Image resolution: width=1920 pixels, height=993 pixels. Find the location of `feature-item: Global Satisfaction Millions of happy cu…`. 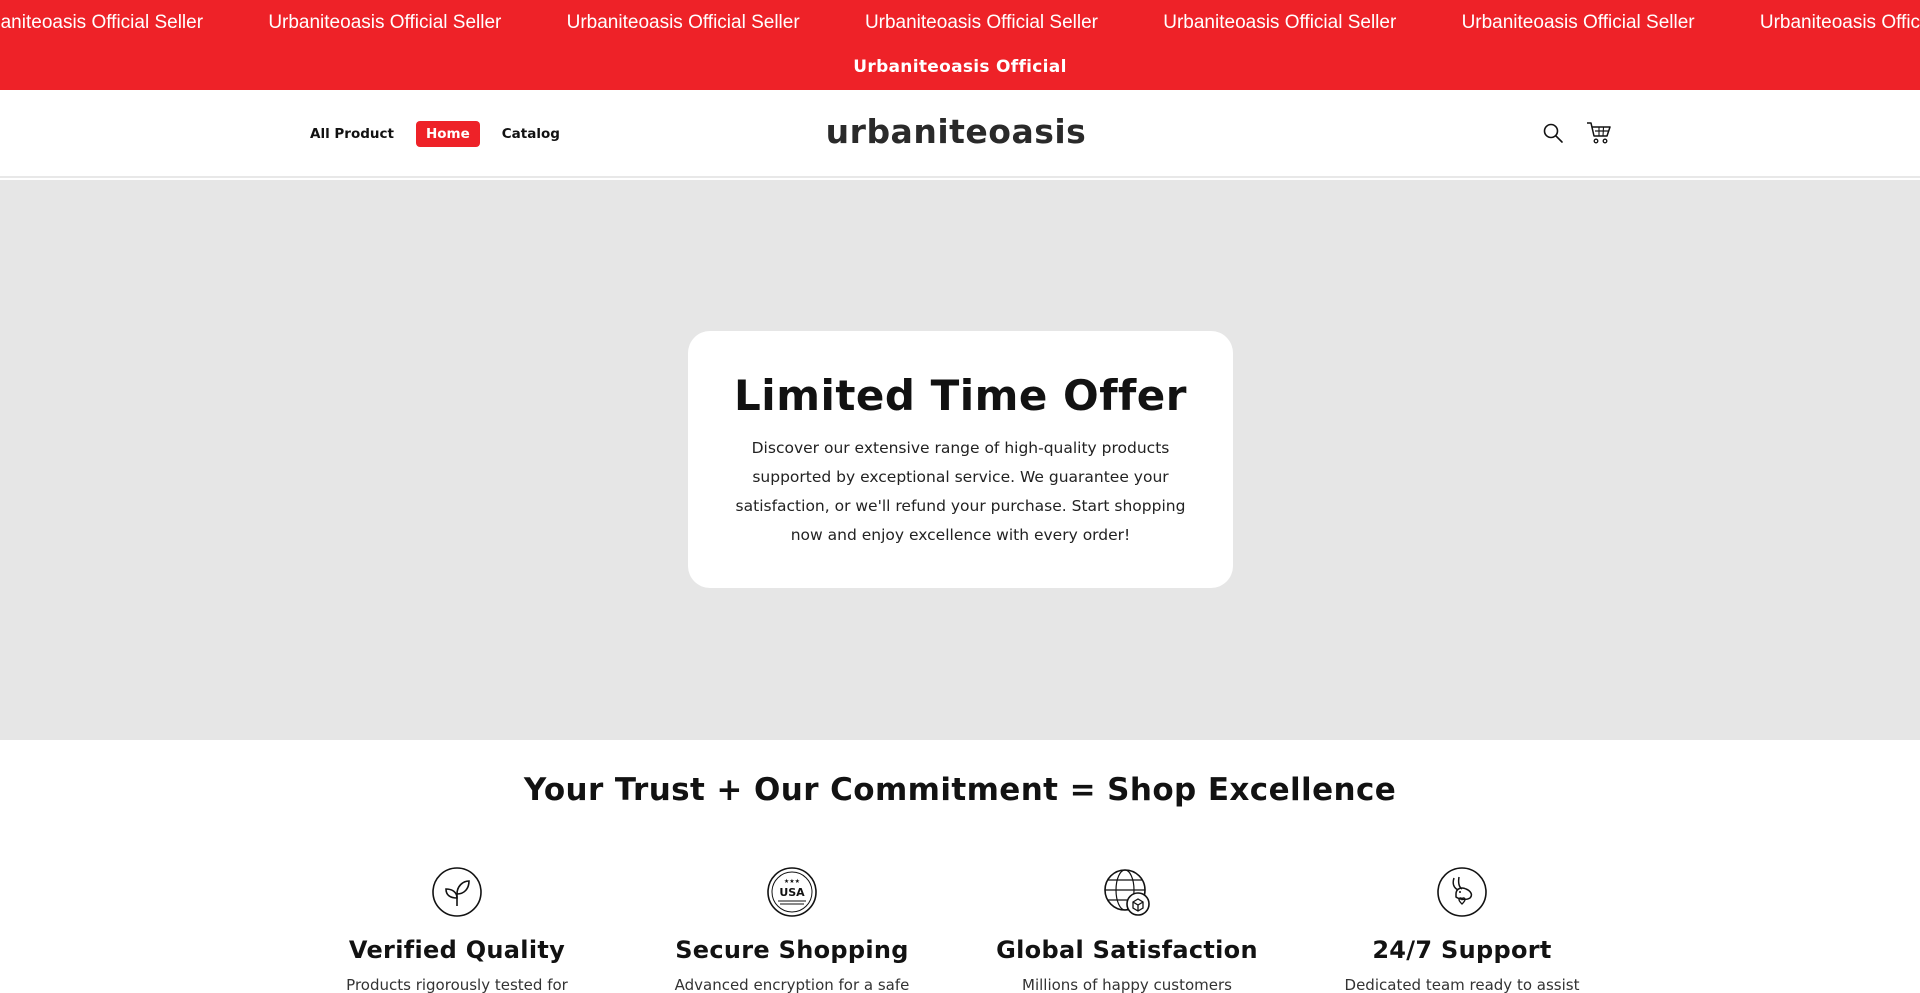

feature-item: Global Satisfaction Millions of happy cu… is located at coordinates (1127, 929).